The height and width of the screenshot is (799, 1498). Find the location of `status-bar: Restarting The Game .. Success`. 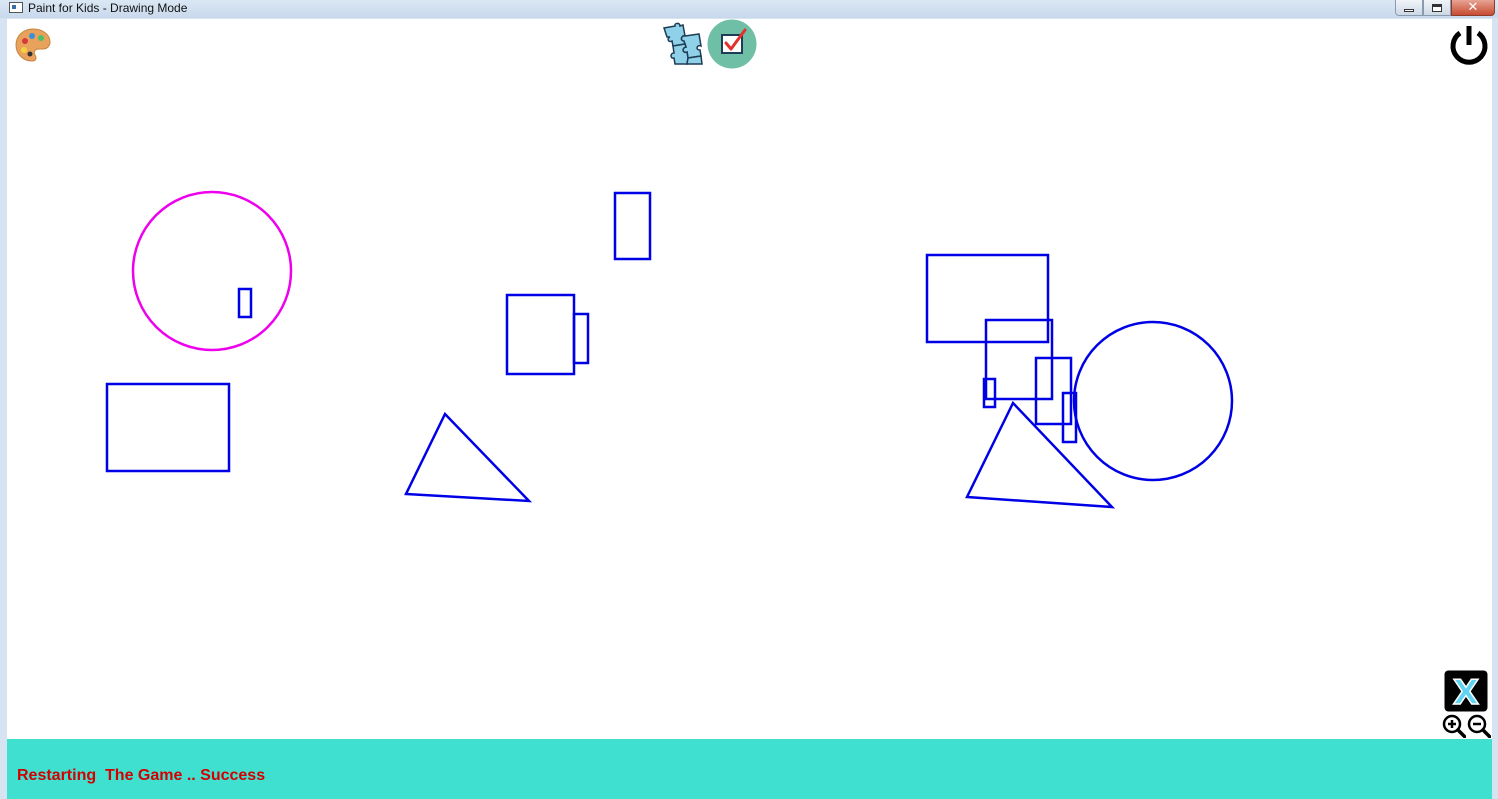

status-bar: Restarting The Game .. Success is located at coordinates (749, 769).